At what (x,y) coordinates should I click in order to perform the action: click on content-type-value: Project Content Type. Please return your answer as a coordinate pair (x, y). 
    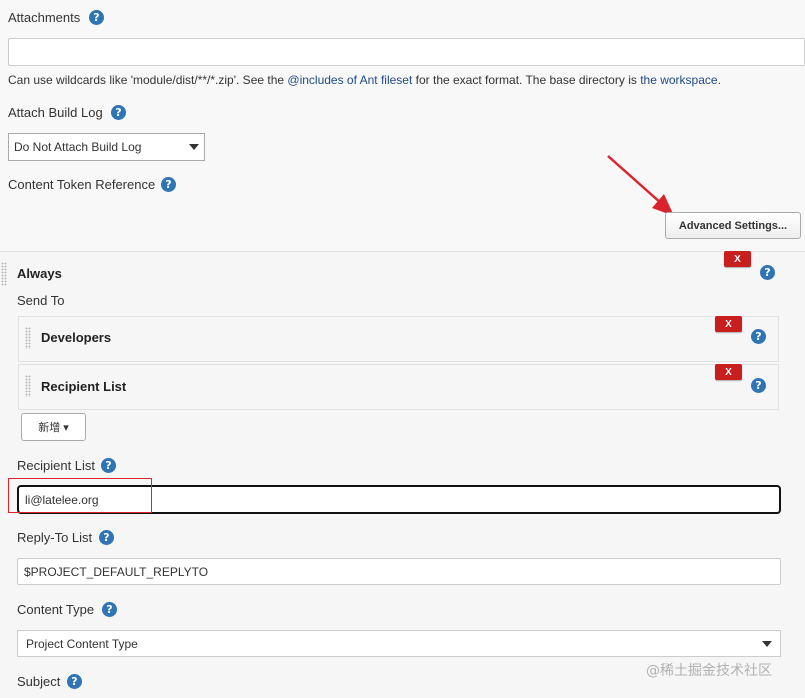
    Looking at the image, I should click on (82, 643).